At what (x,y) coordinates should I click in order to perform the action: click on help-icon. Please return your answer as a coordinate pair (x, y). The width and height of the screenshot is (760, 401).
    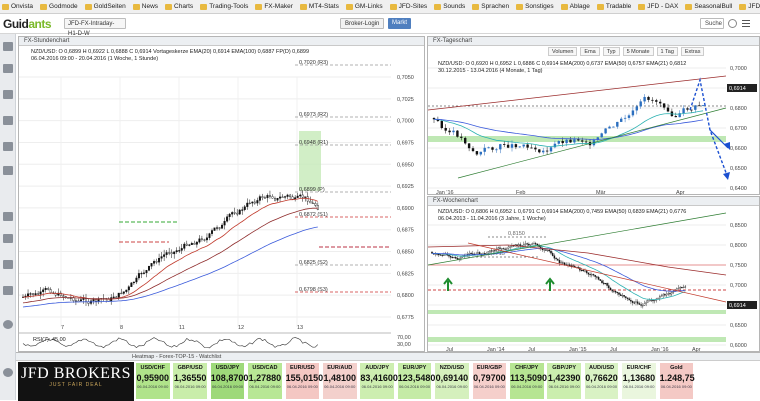
    Looking at the image, I should click on (8, 372).